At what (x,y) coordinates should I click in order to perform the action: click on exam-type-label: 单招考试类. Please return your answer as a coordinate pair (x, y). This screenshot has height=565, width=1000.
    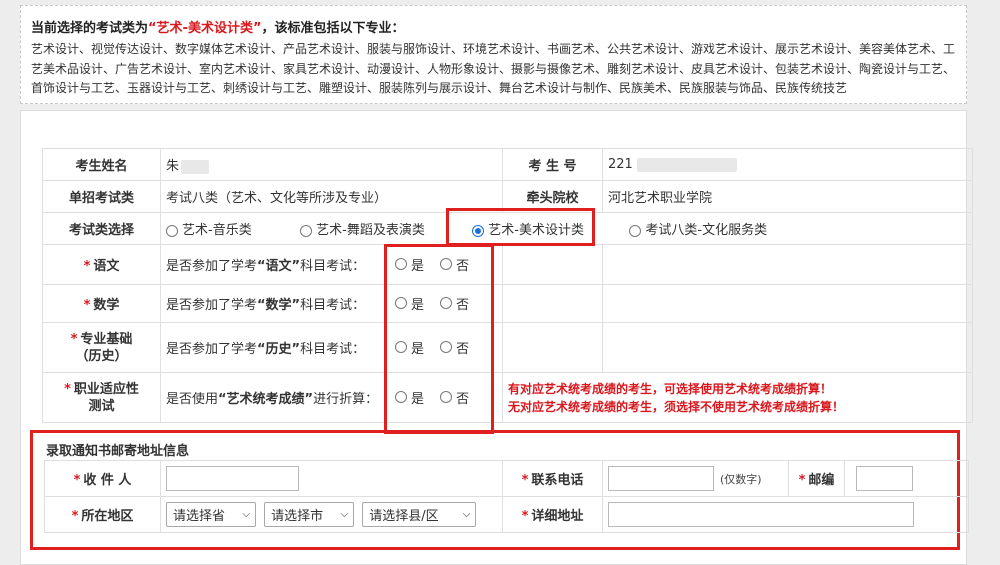
    Looking at the image, I should click on (101, 196).